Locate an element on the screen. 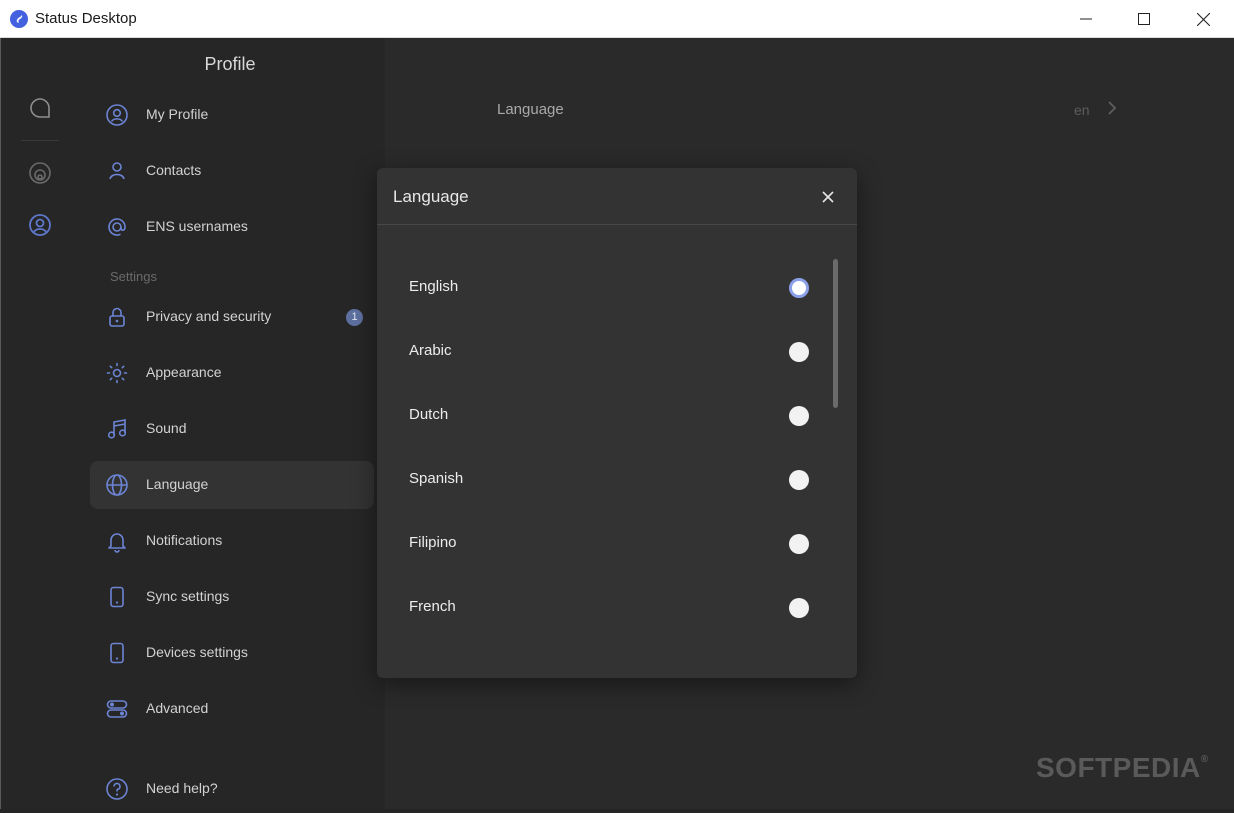  sidebar-item-need-help: Need help? is located at coordinates (232, 789).